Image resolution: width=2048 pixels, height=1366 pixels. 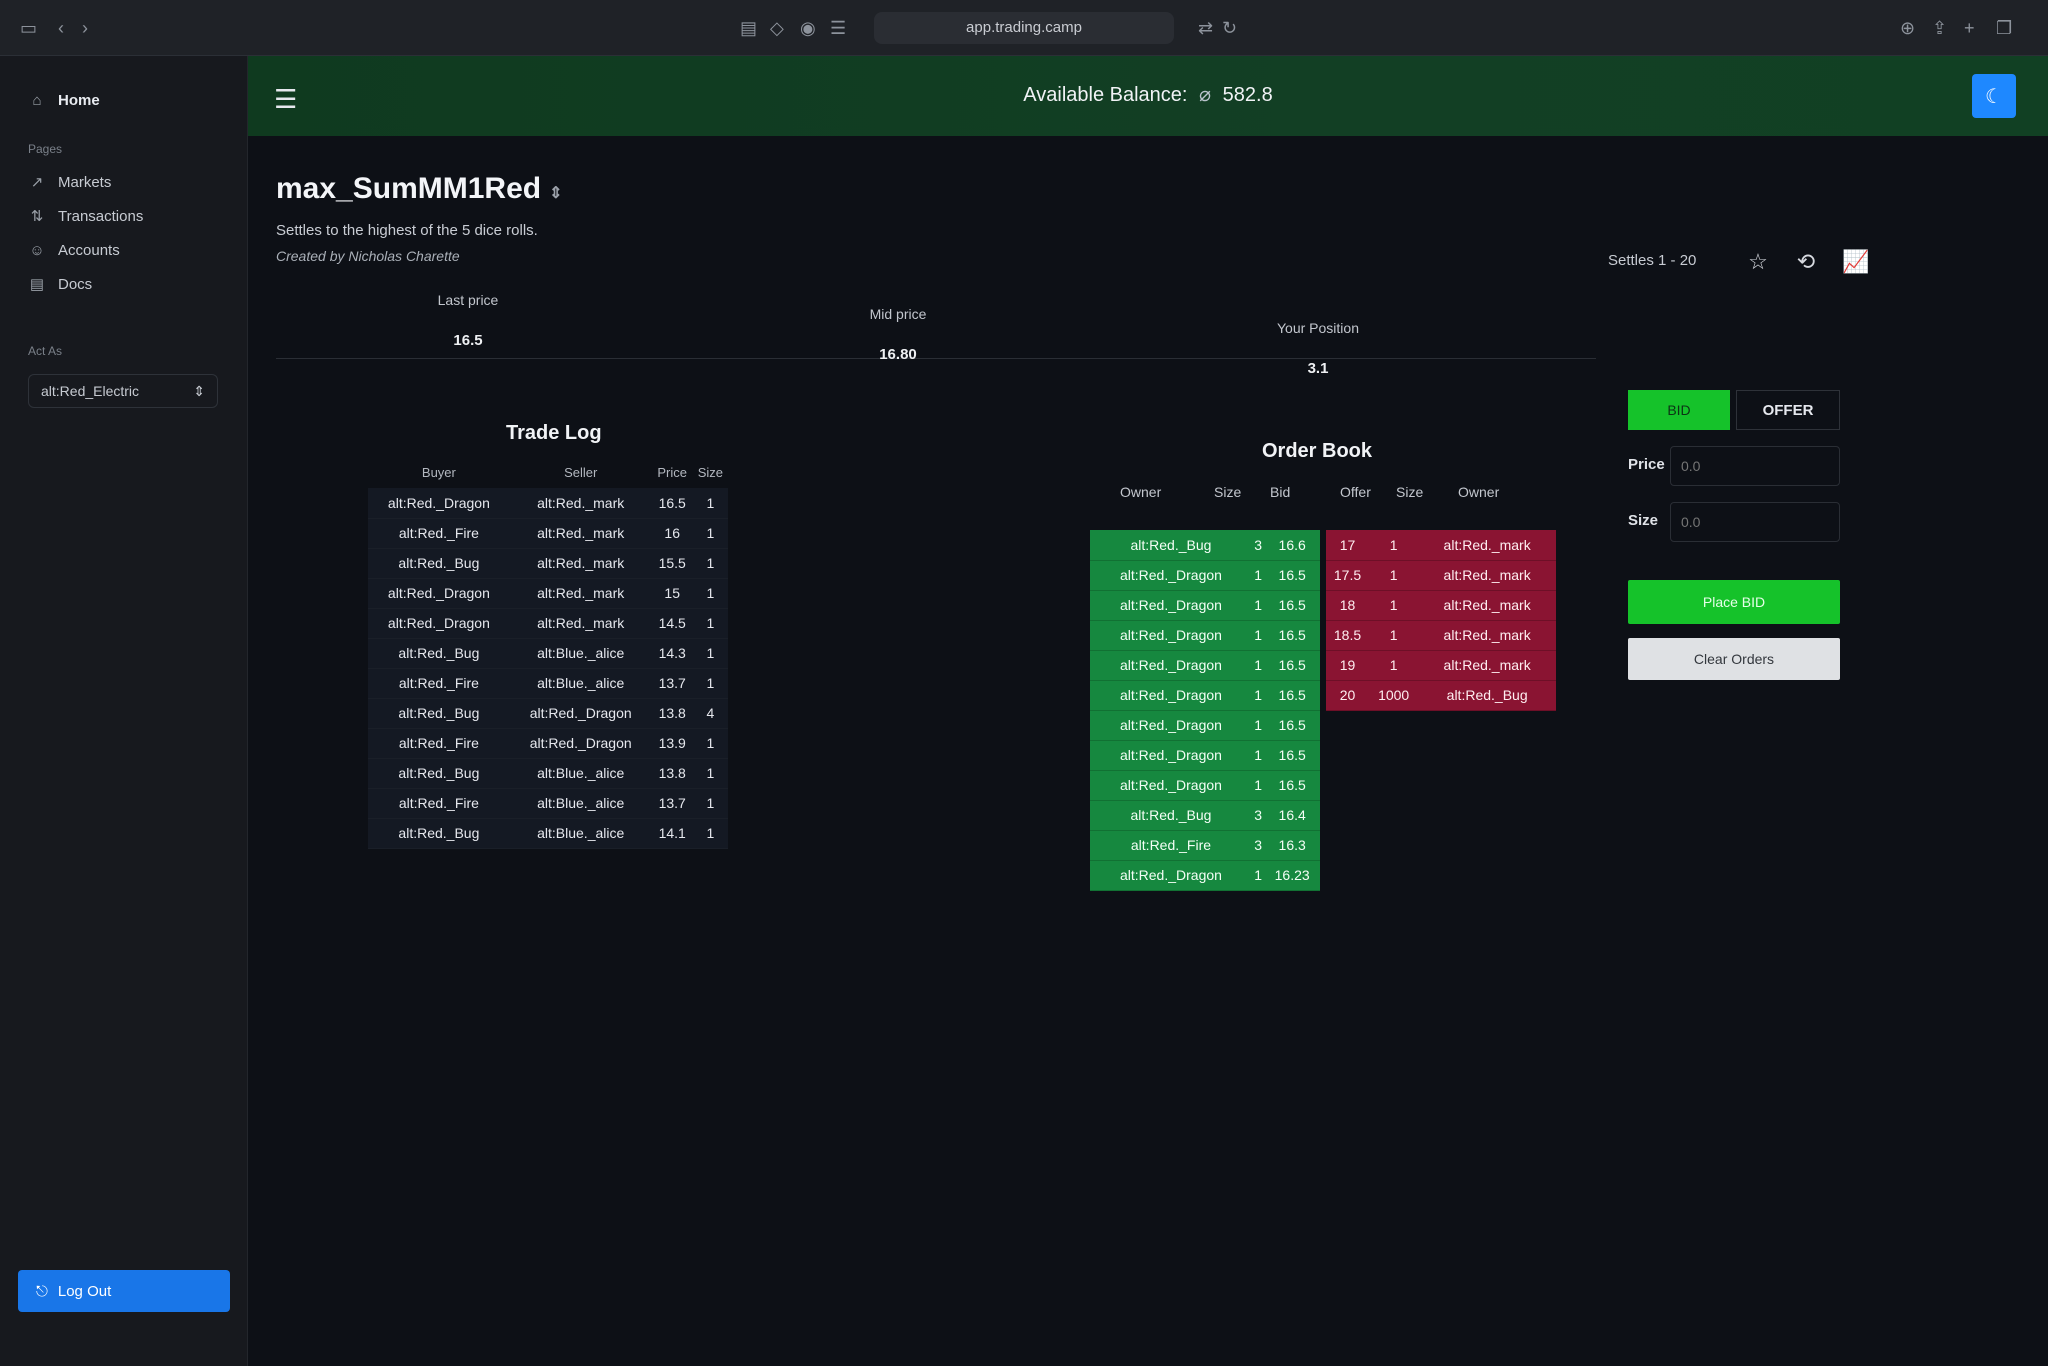 What do you see at coordinates (898, 334) in the screenshot?
I see `mid-price-stat: Mid price 16.80` at bounding box center [898, 334].